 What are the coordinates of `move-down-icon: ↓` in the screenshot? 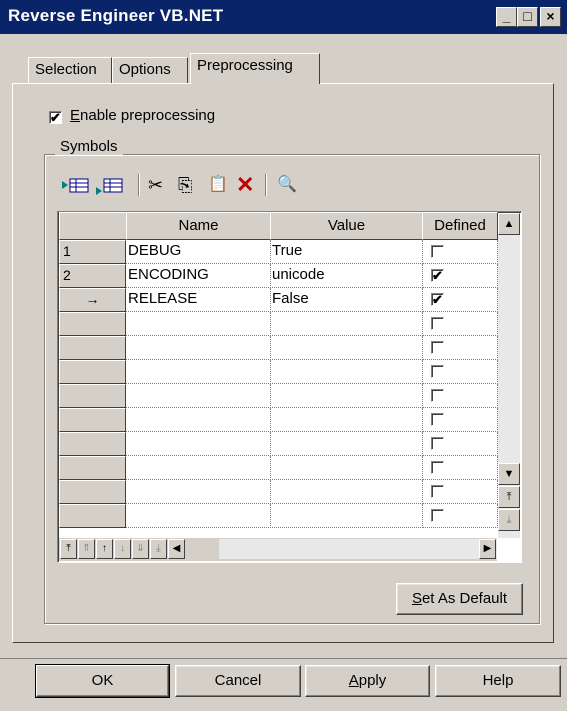 It's located at (122, 549).